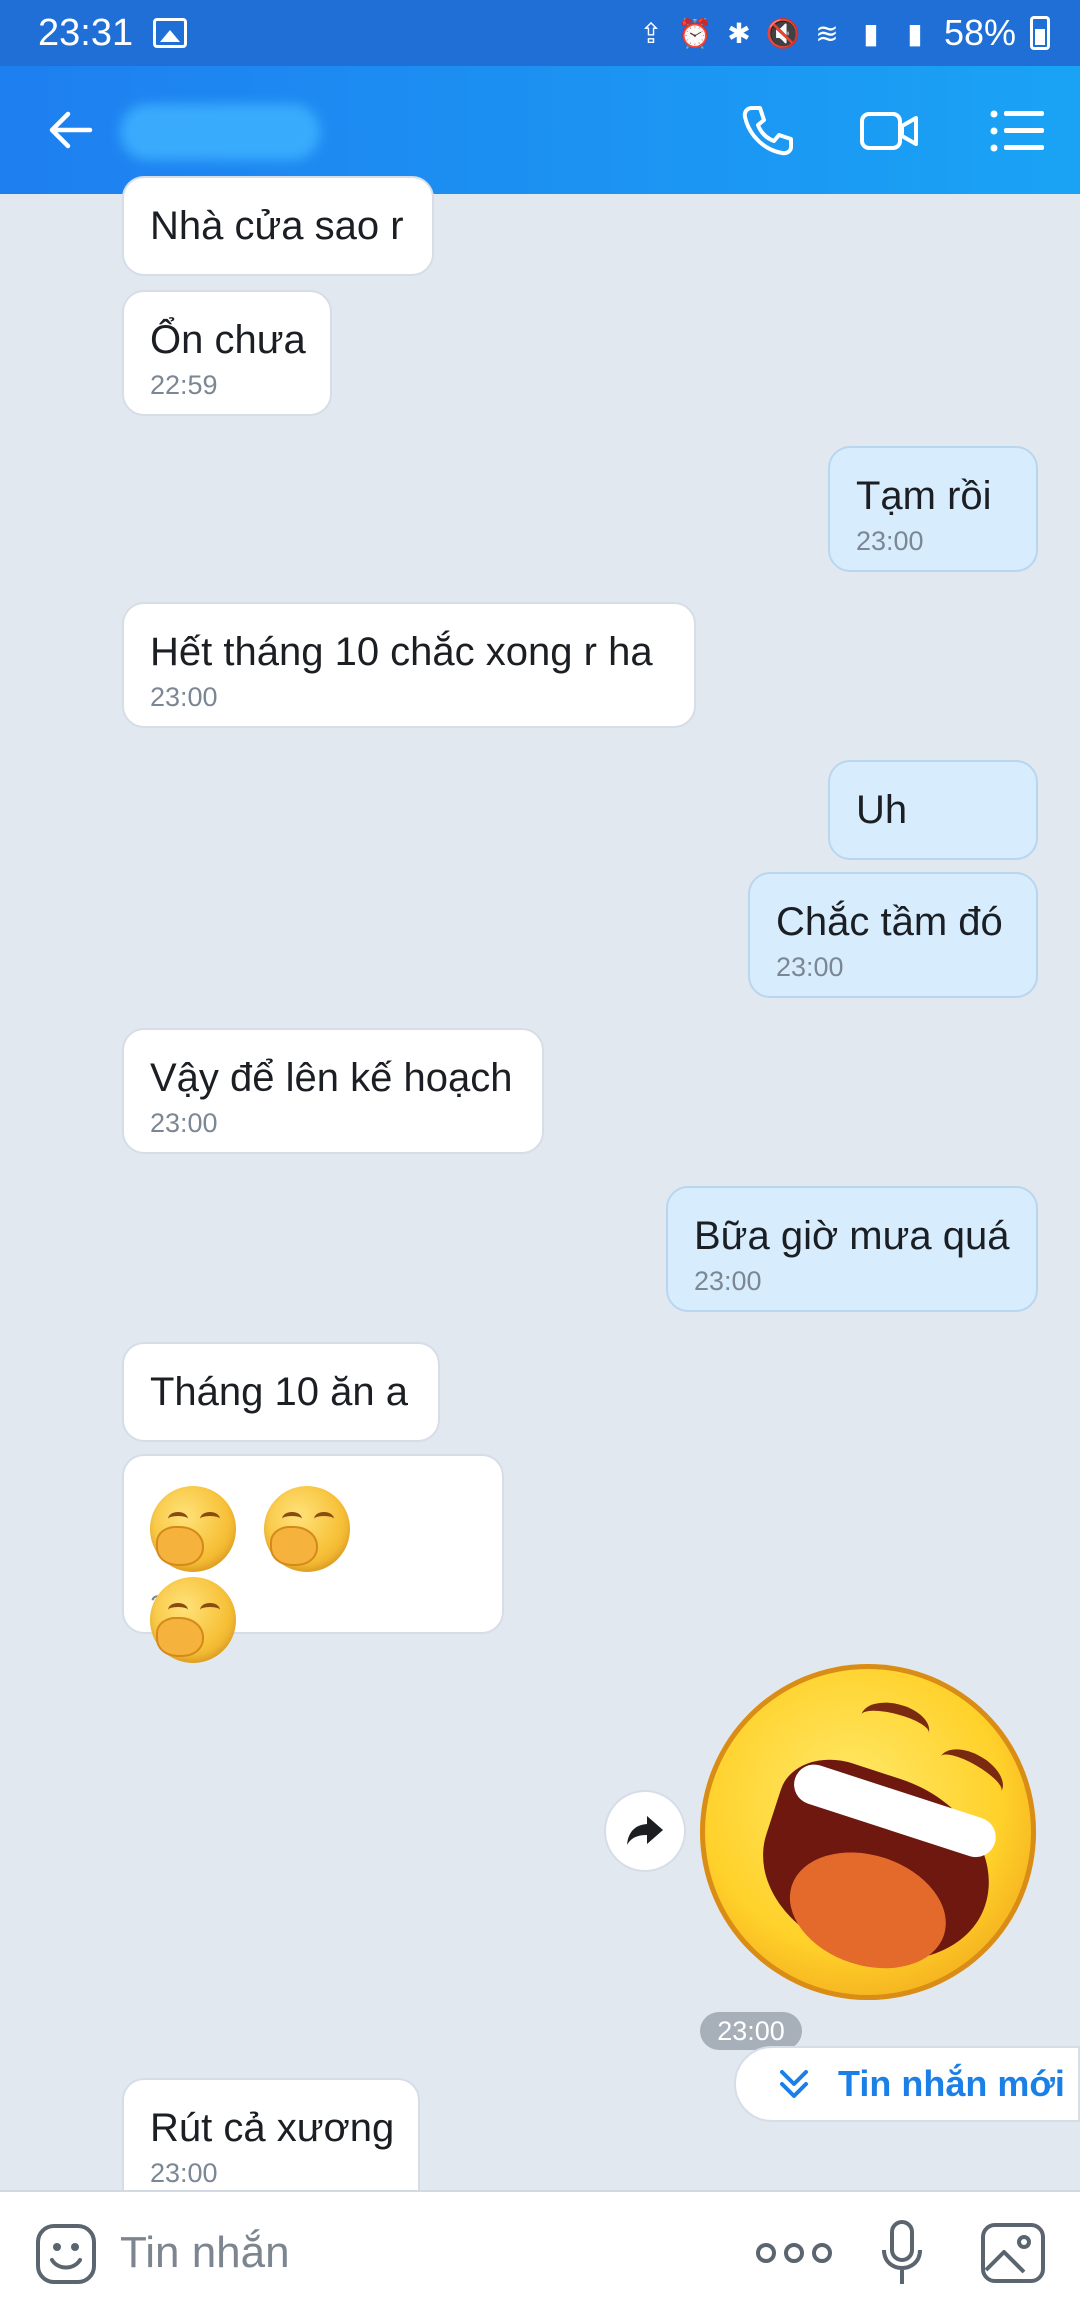 This screenshot has height=2318, width=1080. What do you see at coordinates (86, 32) in the screenshot?
I see `status-time: 23:31` at bounding box center [86, 32].